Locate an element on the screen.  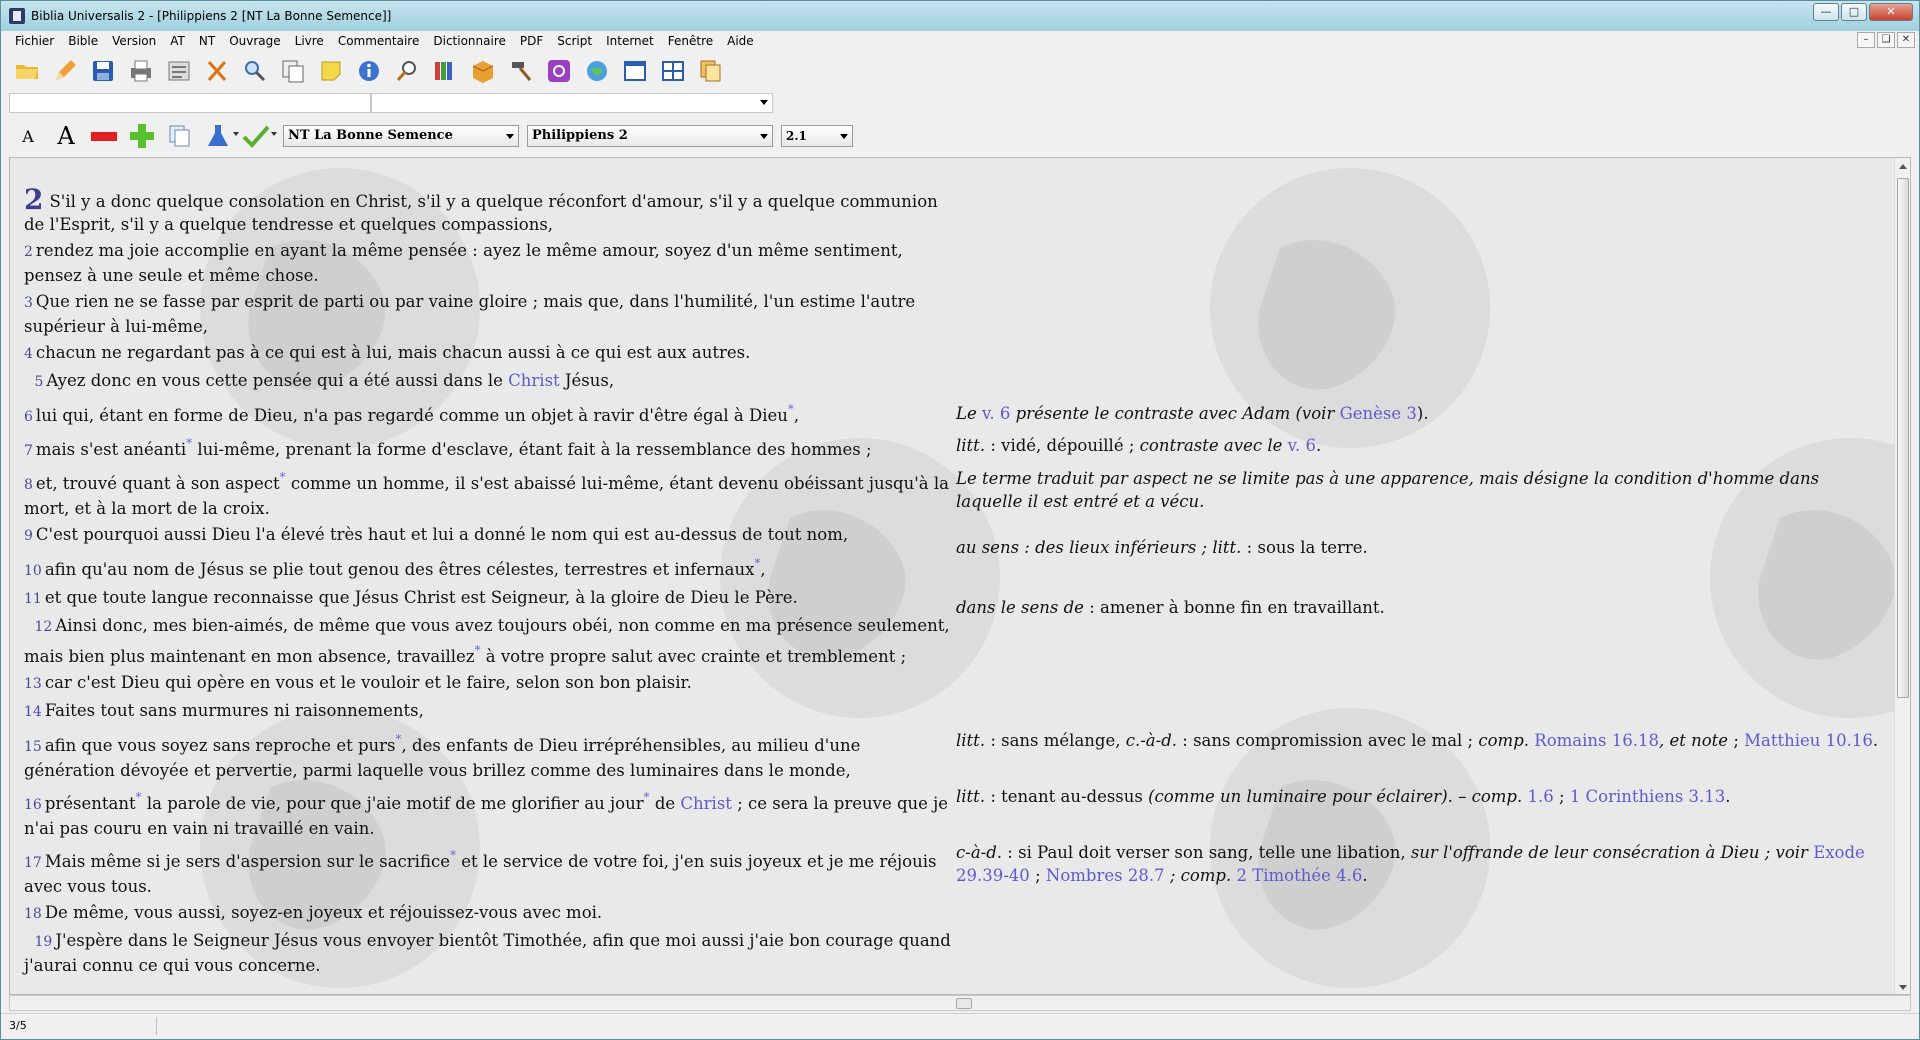
version-select: NT La Bonne Semence is located at coordinates (401, 136).